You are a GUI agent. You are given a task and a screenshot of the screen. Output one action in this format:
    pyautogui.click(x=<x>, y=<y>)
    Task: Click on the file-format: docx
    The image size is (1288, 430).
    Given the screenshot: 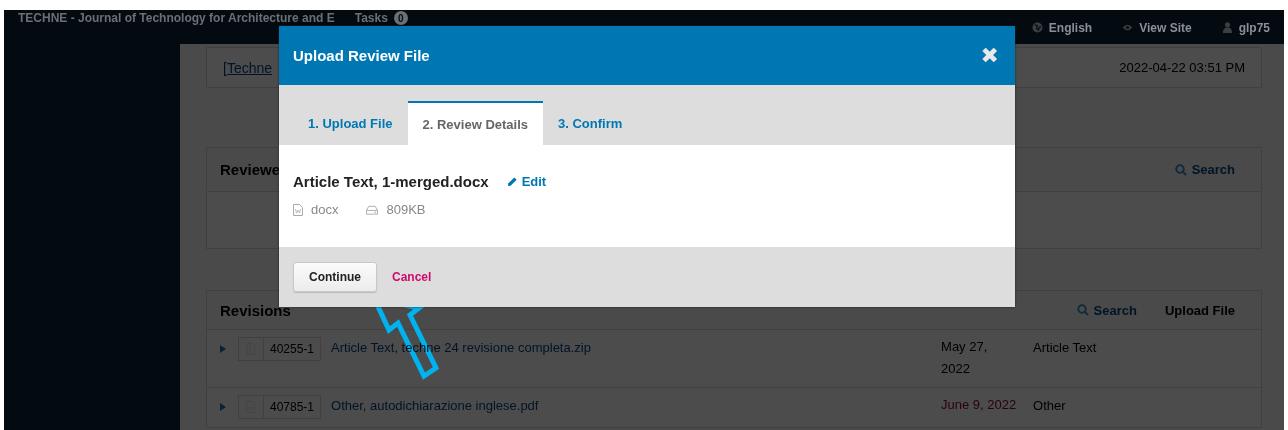 What is the action you would take?
    pyautogui.click(x=325, y=209)
    